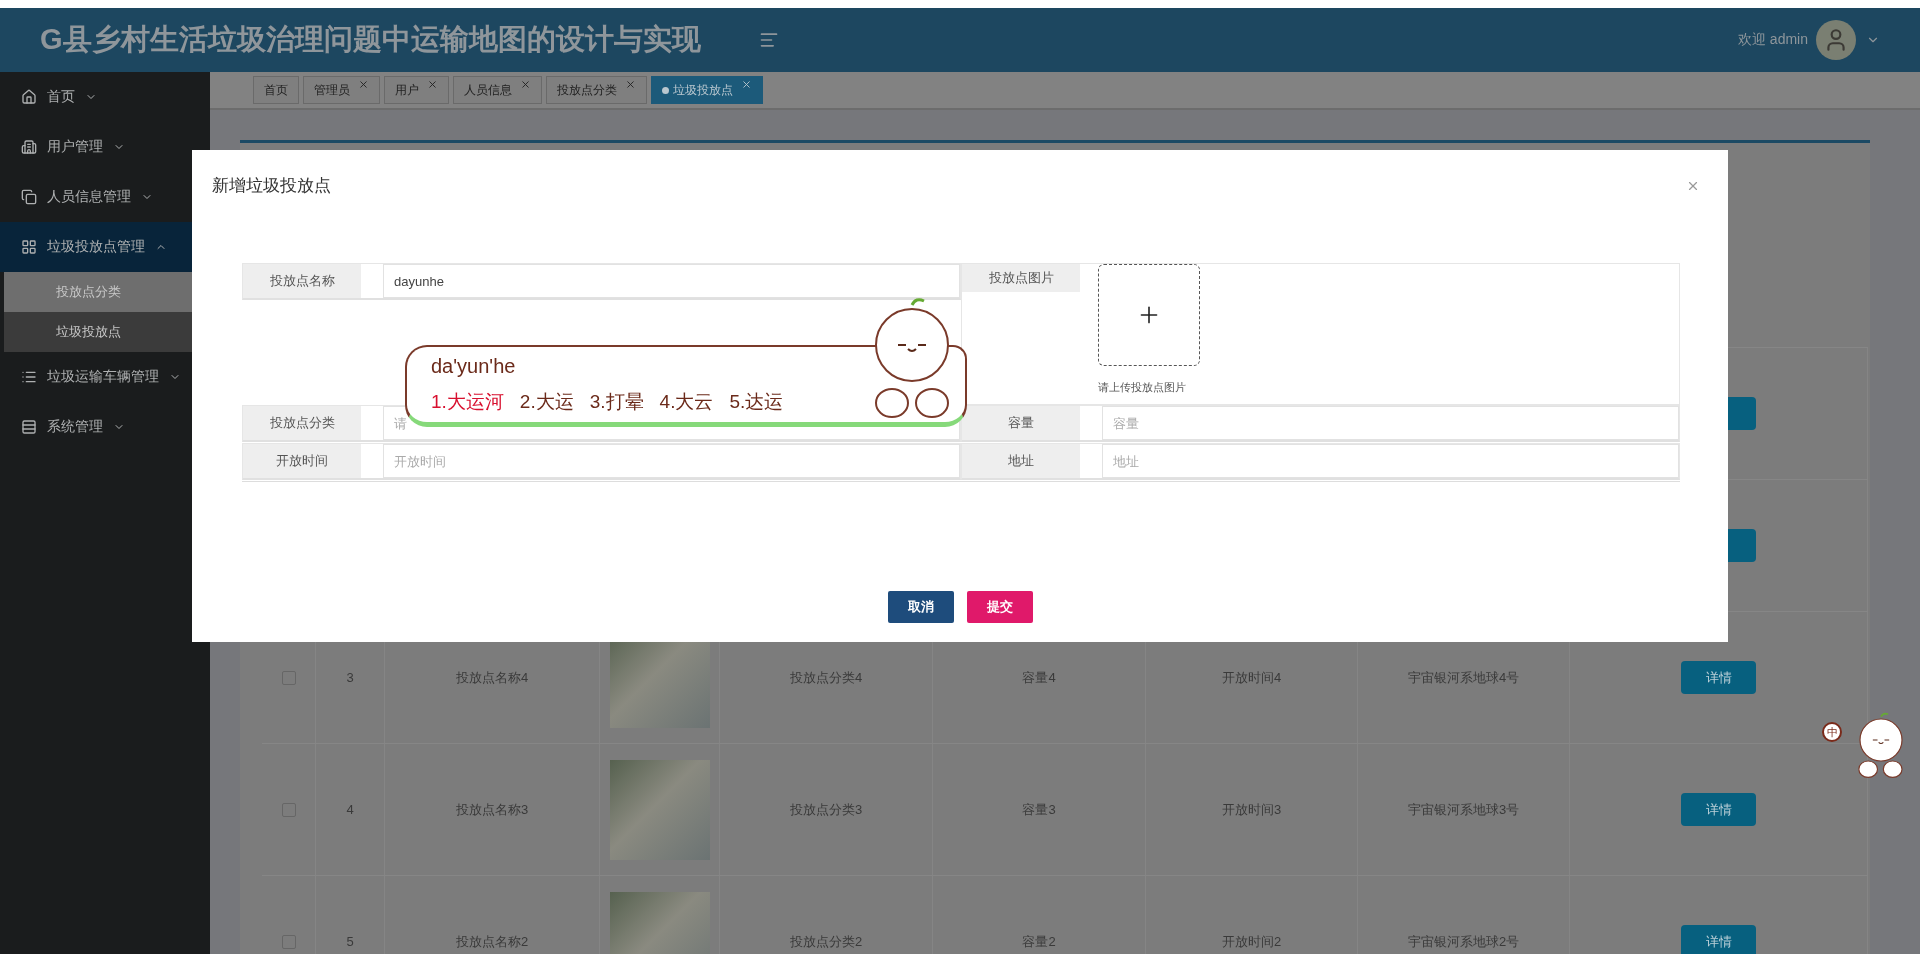  What do you see at coordinates (105, 427) in the screenshot?
I see `sidebar-item: 系统管理` at bounding box center [105, 427].